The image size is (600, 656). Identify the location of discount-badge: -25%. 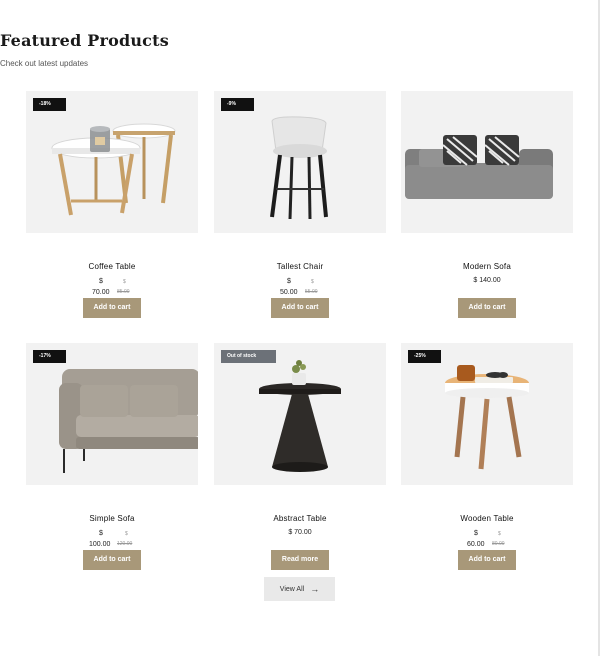
(424, 356).